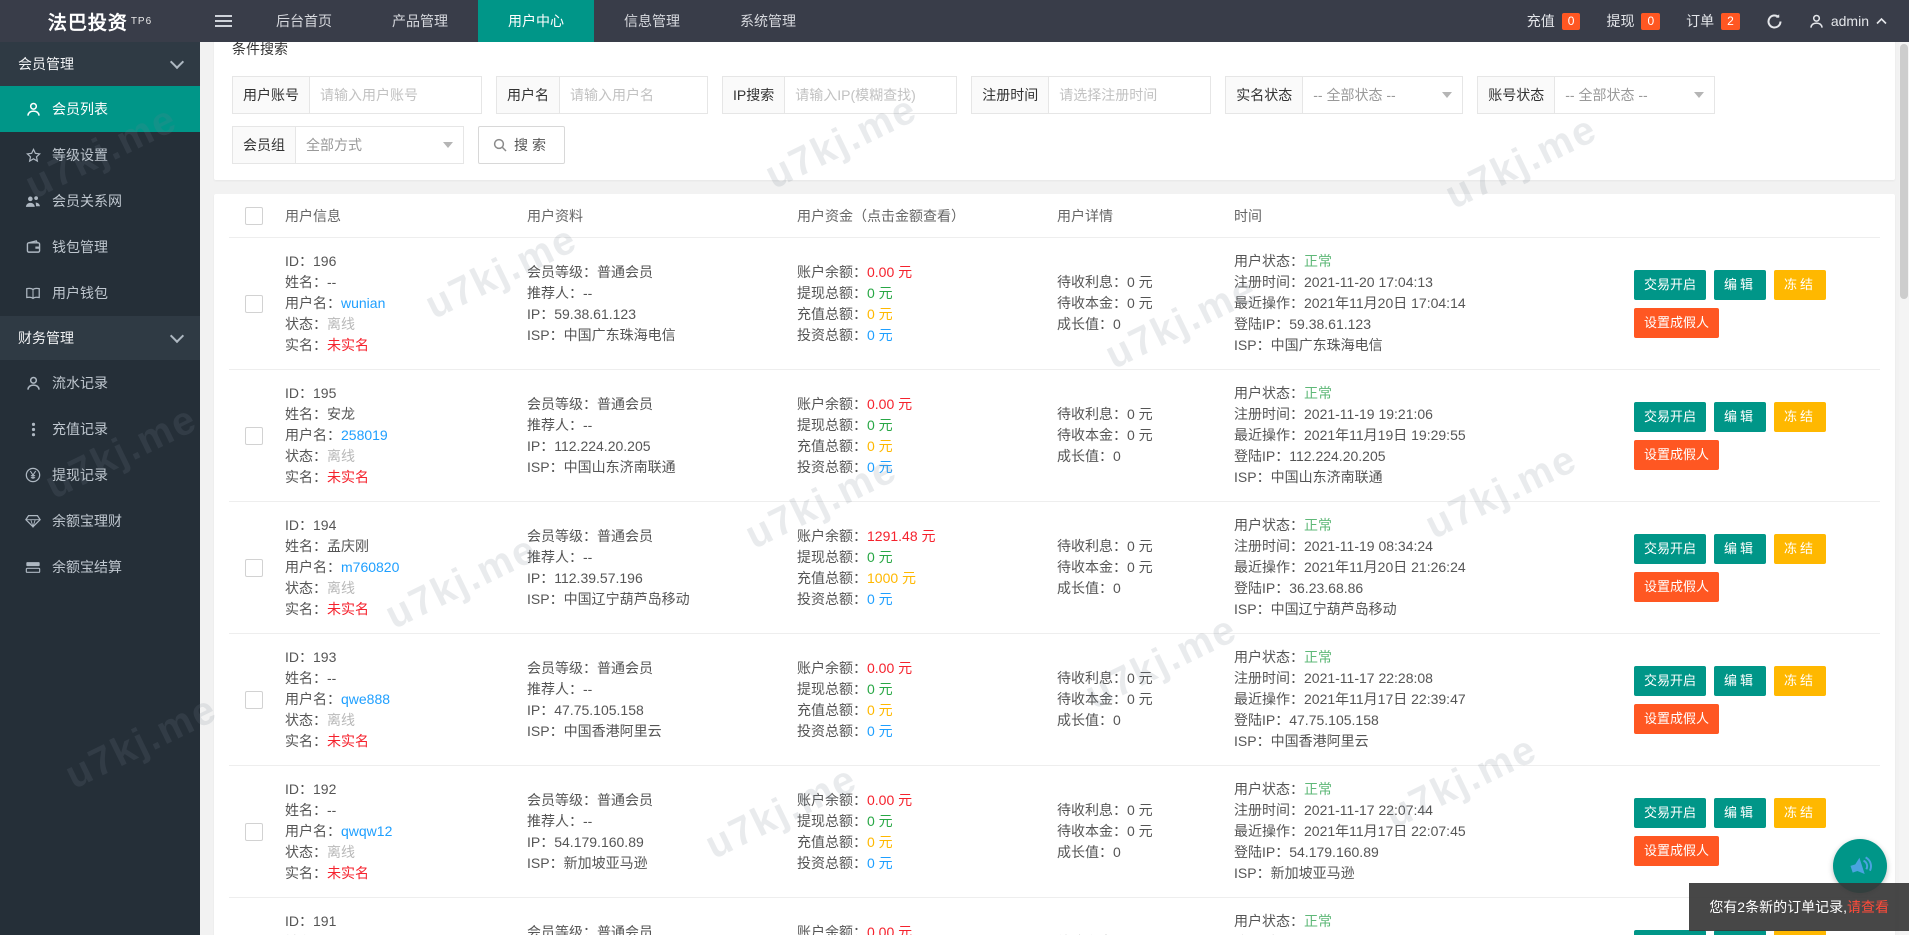 This screenshot has height=935, width=1909. I want to click on sidebar-item-label: 余额宝理财, so click(87, 521).